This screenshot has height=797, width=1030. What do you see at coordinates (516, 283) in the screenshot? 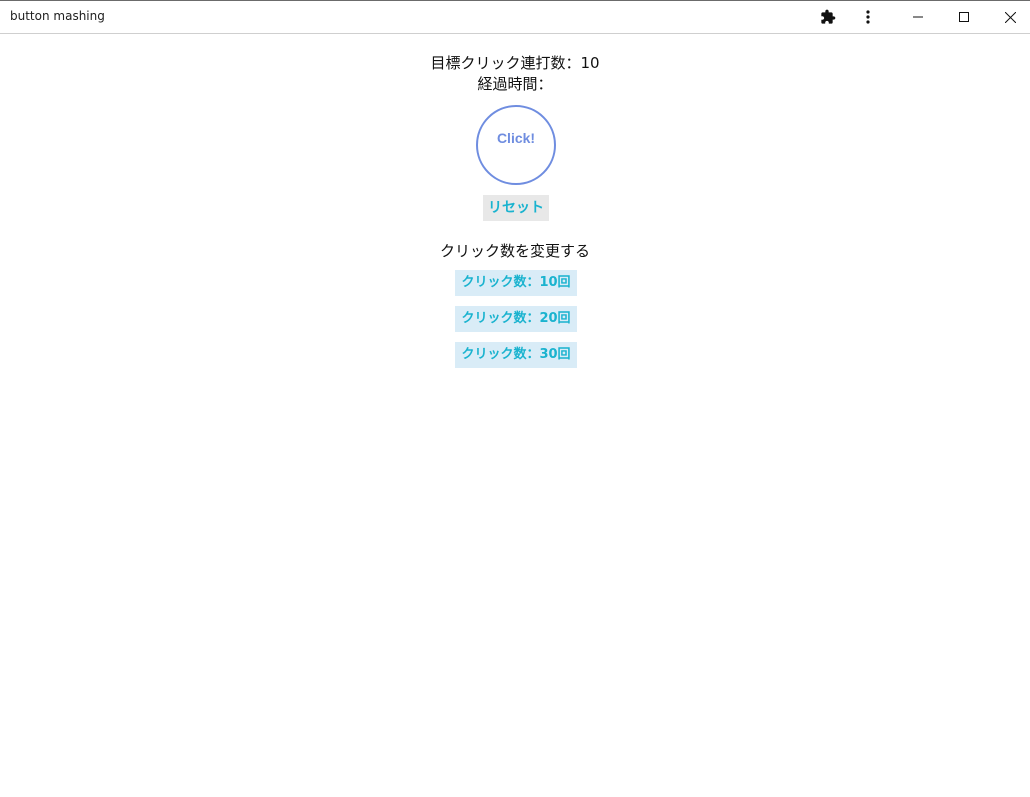
I see `click-count-10-button: クリック数：10回` at bounding box center [516, 283].